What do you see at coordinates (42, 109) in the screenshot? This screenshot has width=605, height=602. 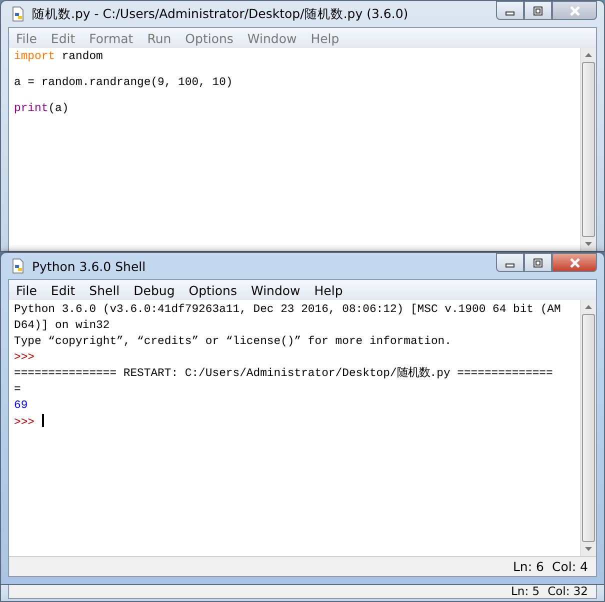 I see `code-line: print(a)` at bounding box center [42, 109].